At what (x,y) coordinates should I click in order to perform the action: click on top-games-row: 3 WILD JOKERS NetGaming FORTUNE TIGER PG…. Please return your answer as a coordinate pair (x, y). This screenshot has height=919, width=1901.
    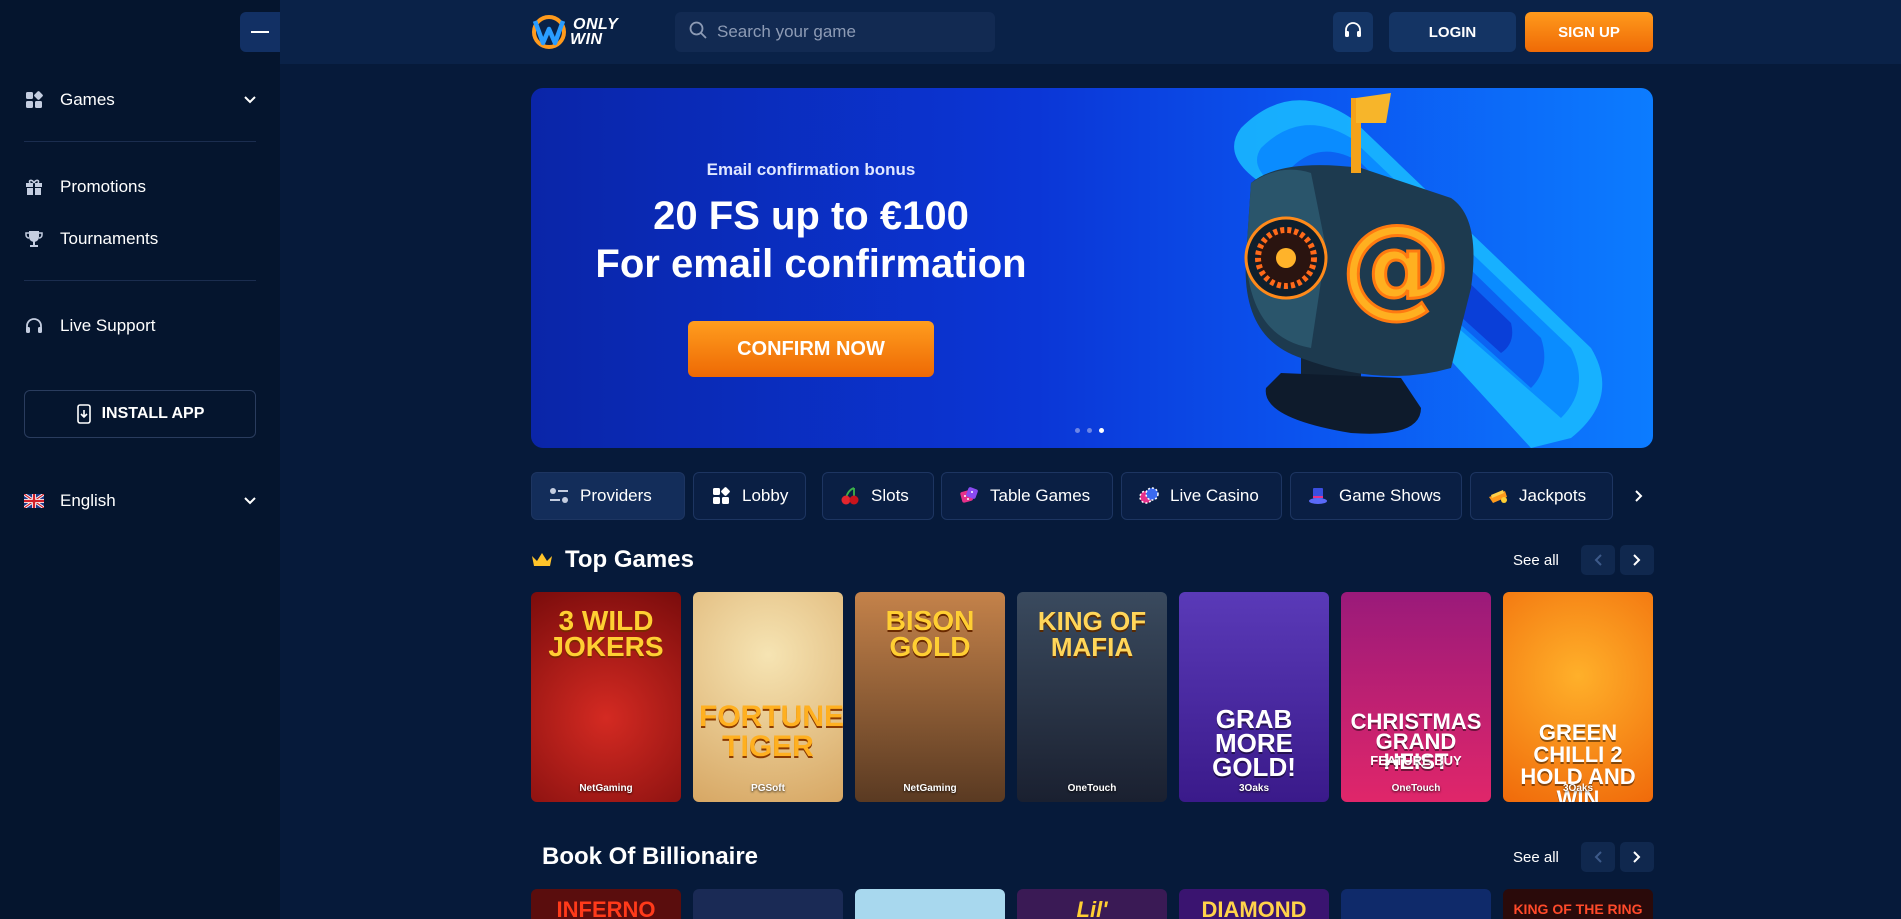
    Looking at the image, I should click on (1092, 697).